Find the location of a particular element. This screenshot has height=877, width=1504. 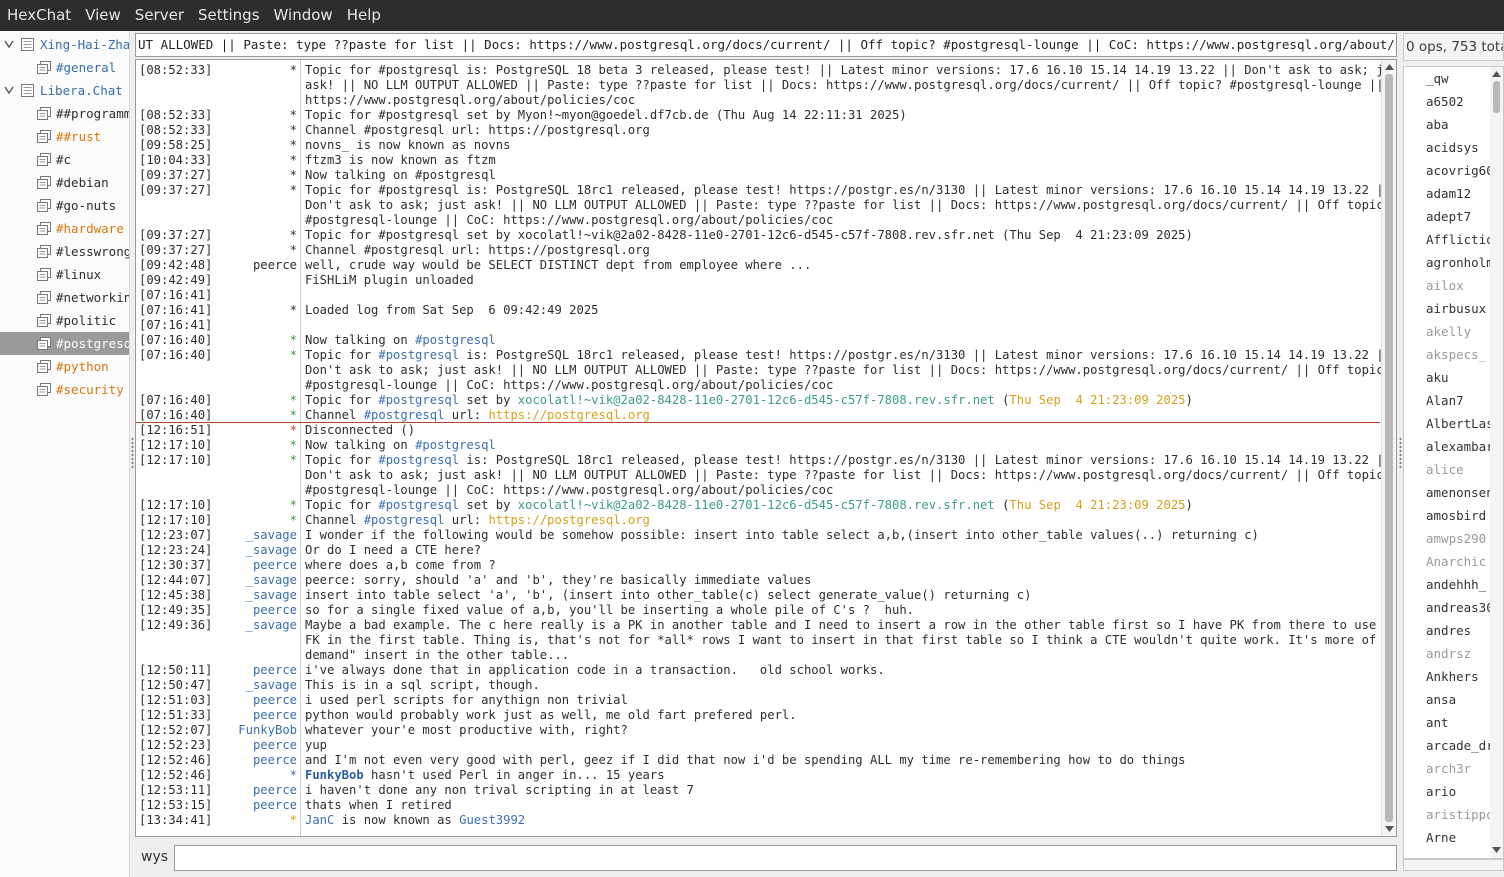

tree-server-xing-hai-zhar: Xing-Hai-Zhar is located at coordinates (64, 44).